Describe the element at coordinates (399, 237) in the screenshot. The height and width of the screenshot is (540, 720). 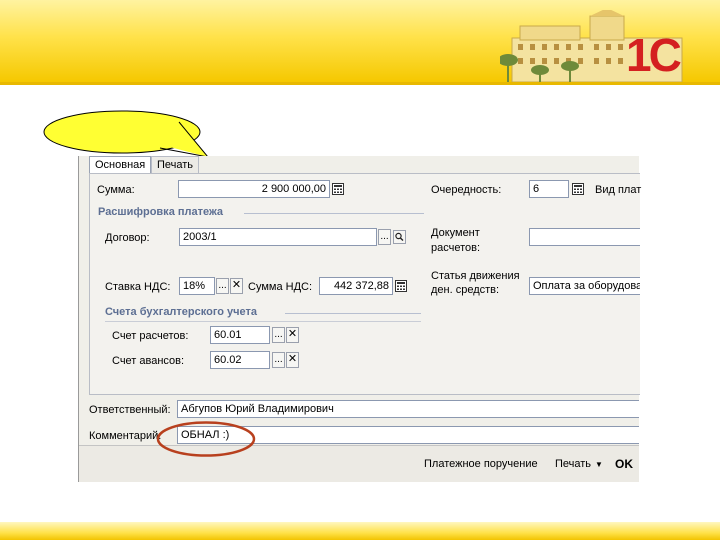
I see `search-icon` at that location.